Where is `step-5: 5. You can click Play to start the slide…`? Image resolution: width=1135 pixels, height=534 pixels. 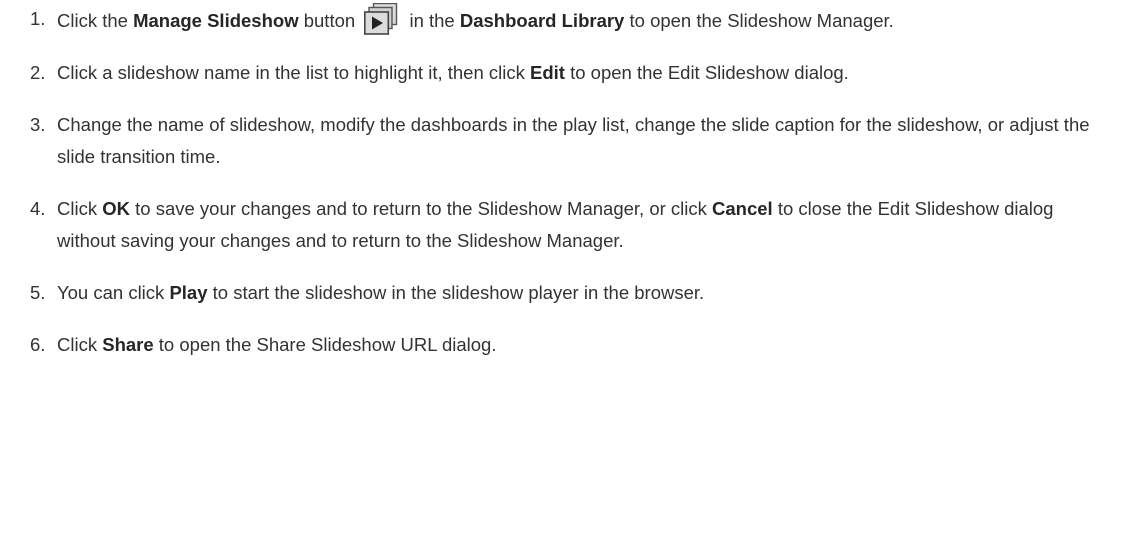 step-5: 5. You can click Play to start the slide… is located at coordinates (553, 293).